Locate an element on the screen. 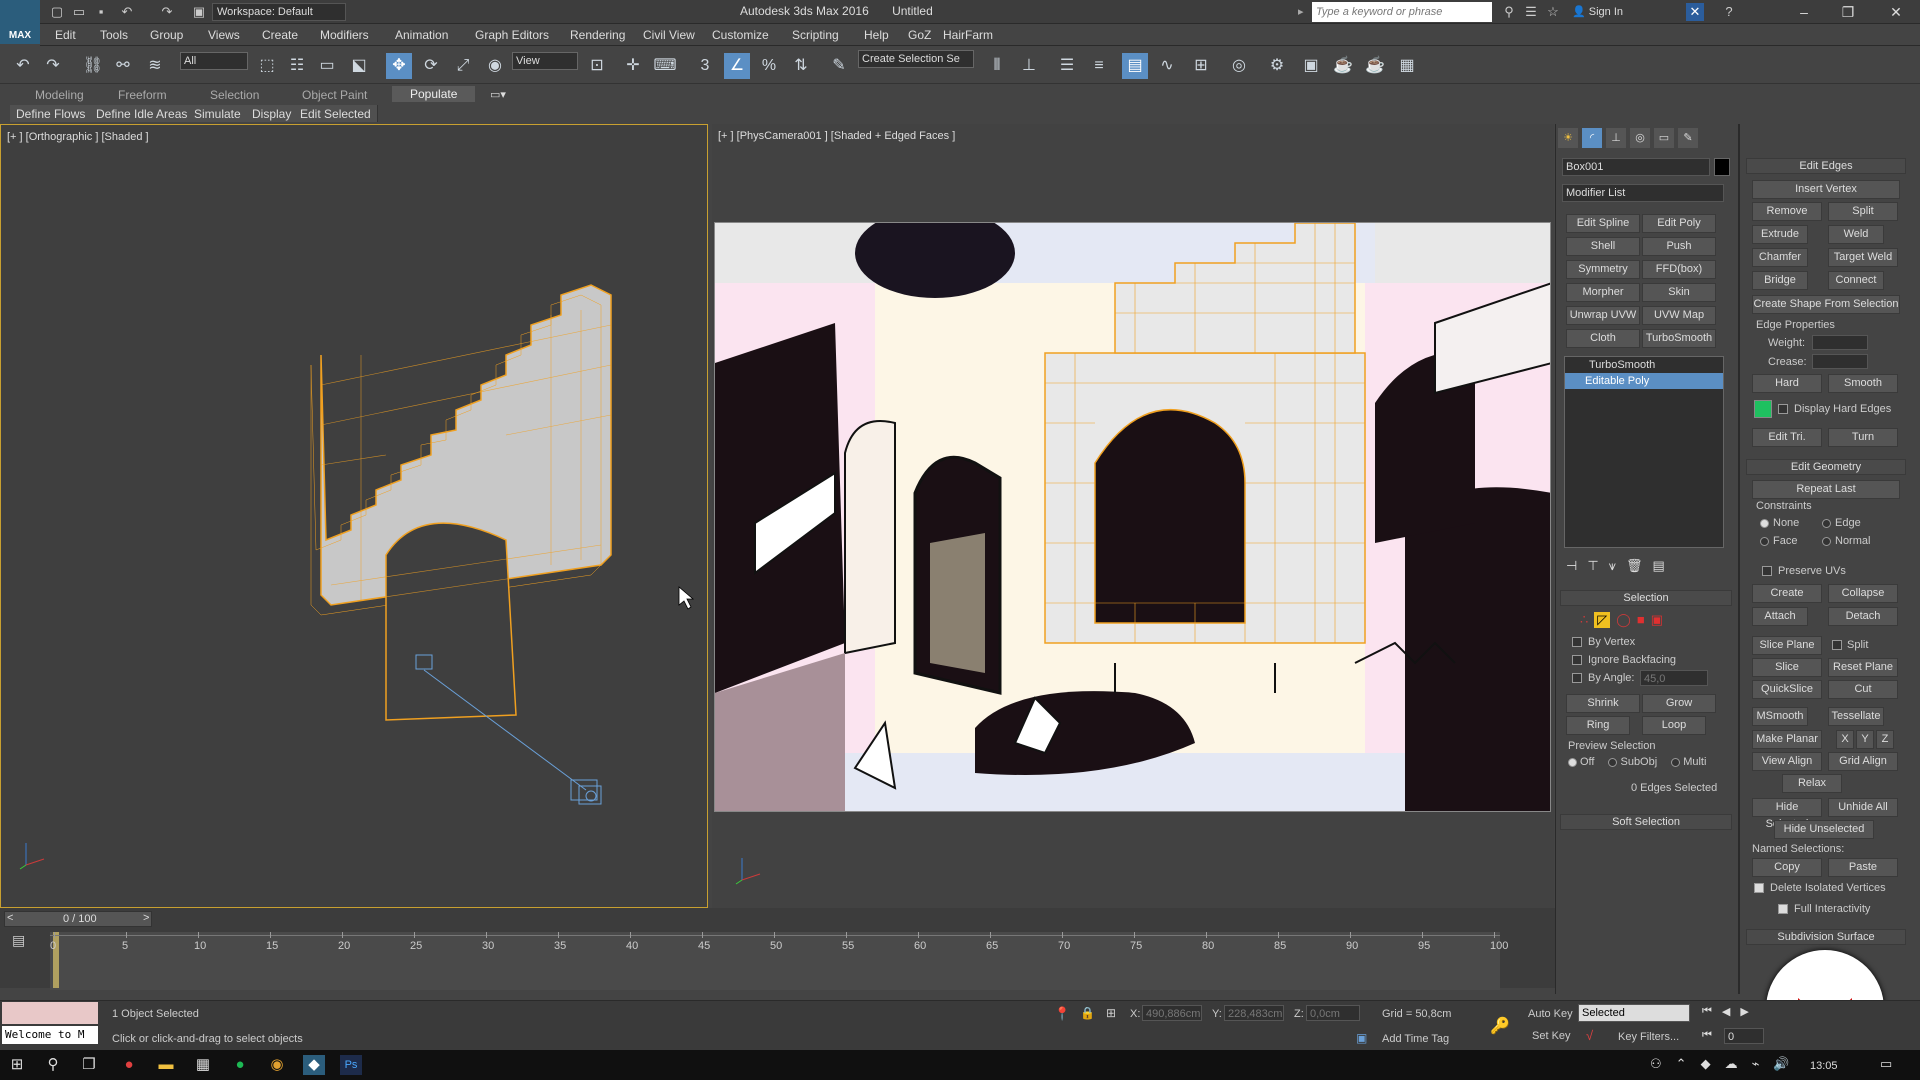 This screenshot has height=1080, width=1920. mod-turbosmooth-button: TurboSmooth is located at coordinates (1679, 338).